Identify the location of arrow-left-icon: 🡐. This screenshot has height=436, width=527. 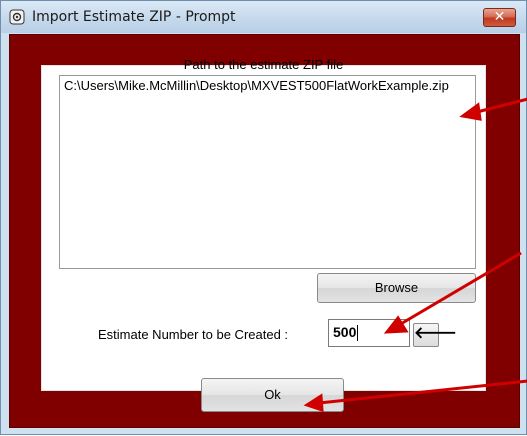
(435, 333).